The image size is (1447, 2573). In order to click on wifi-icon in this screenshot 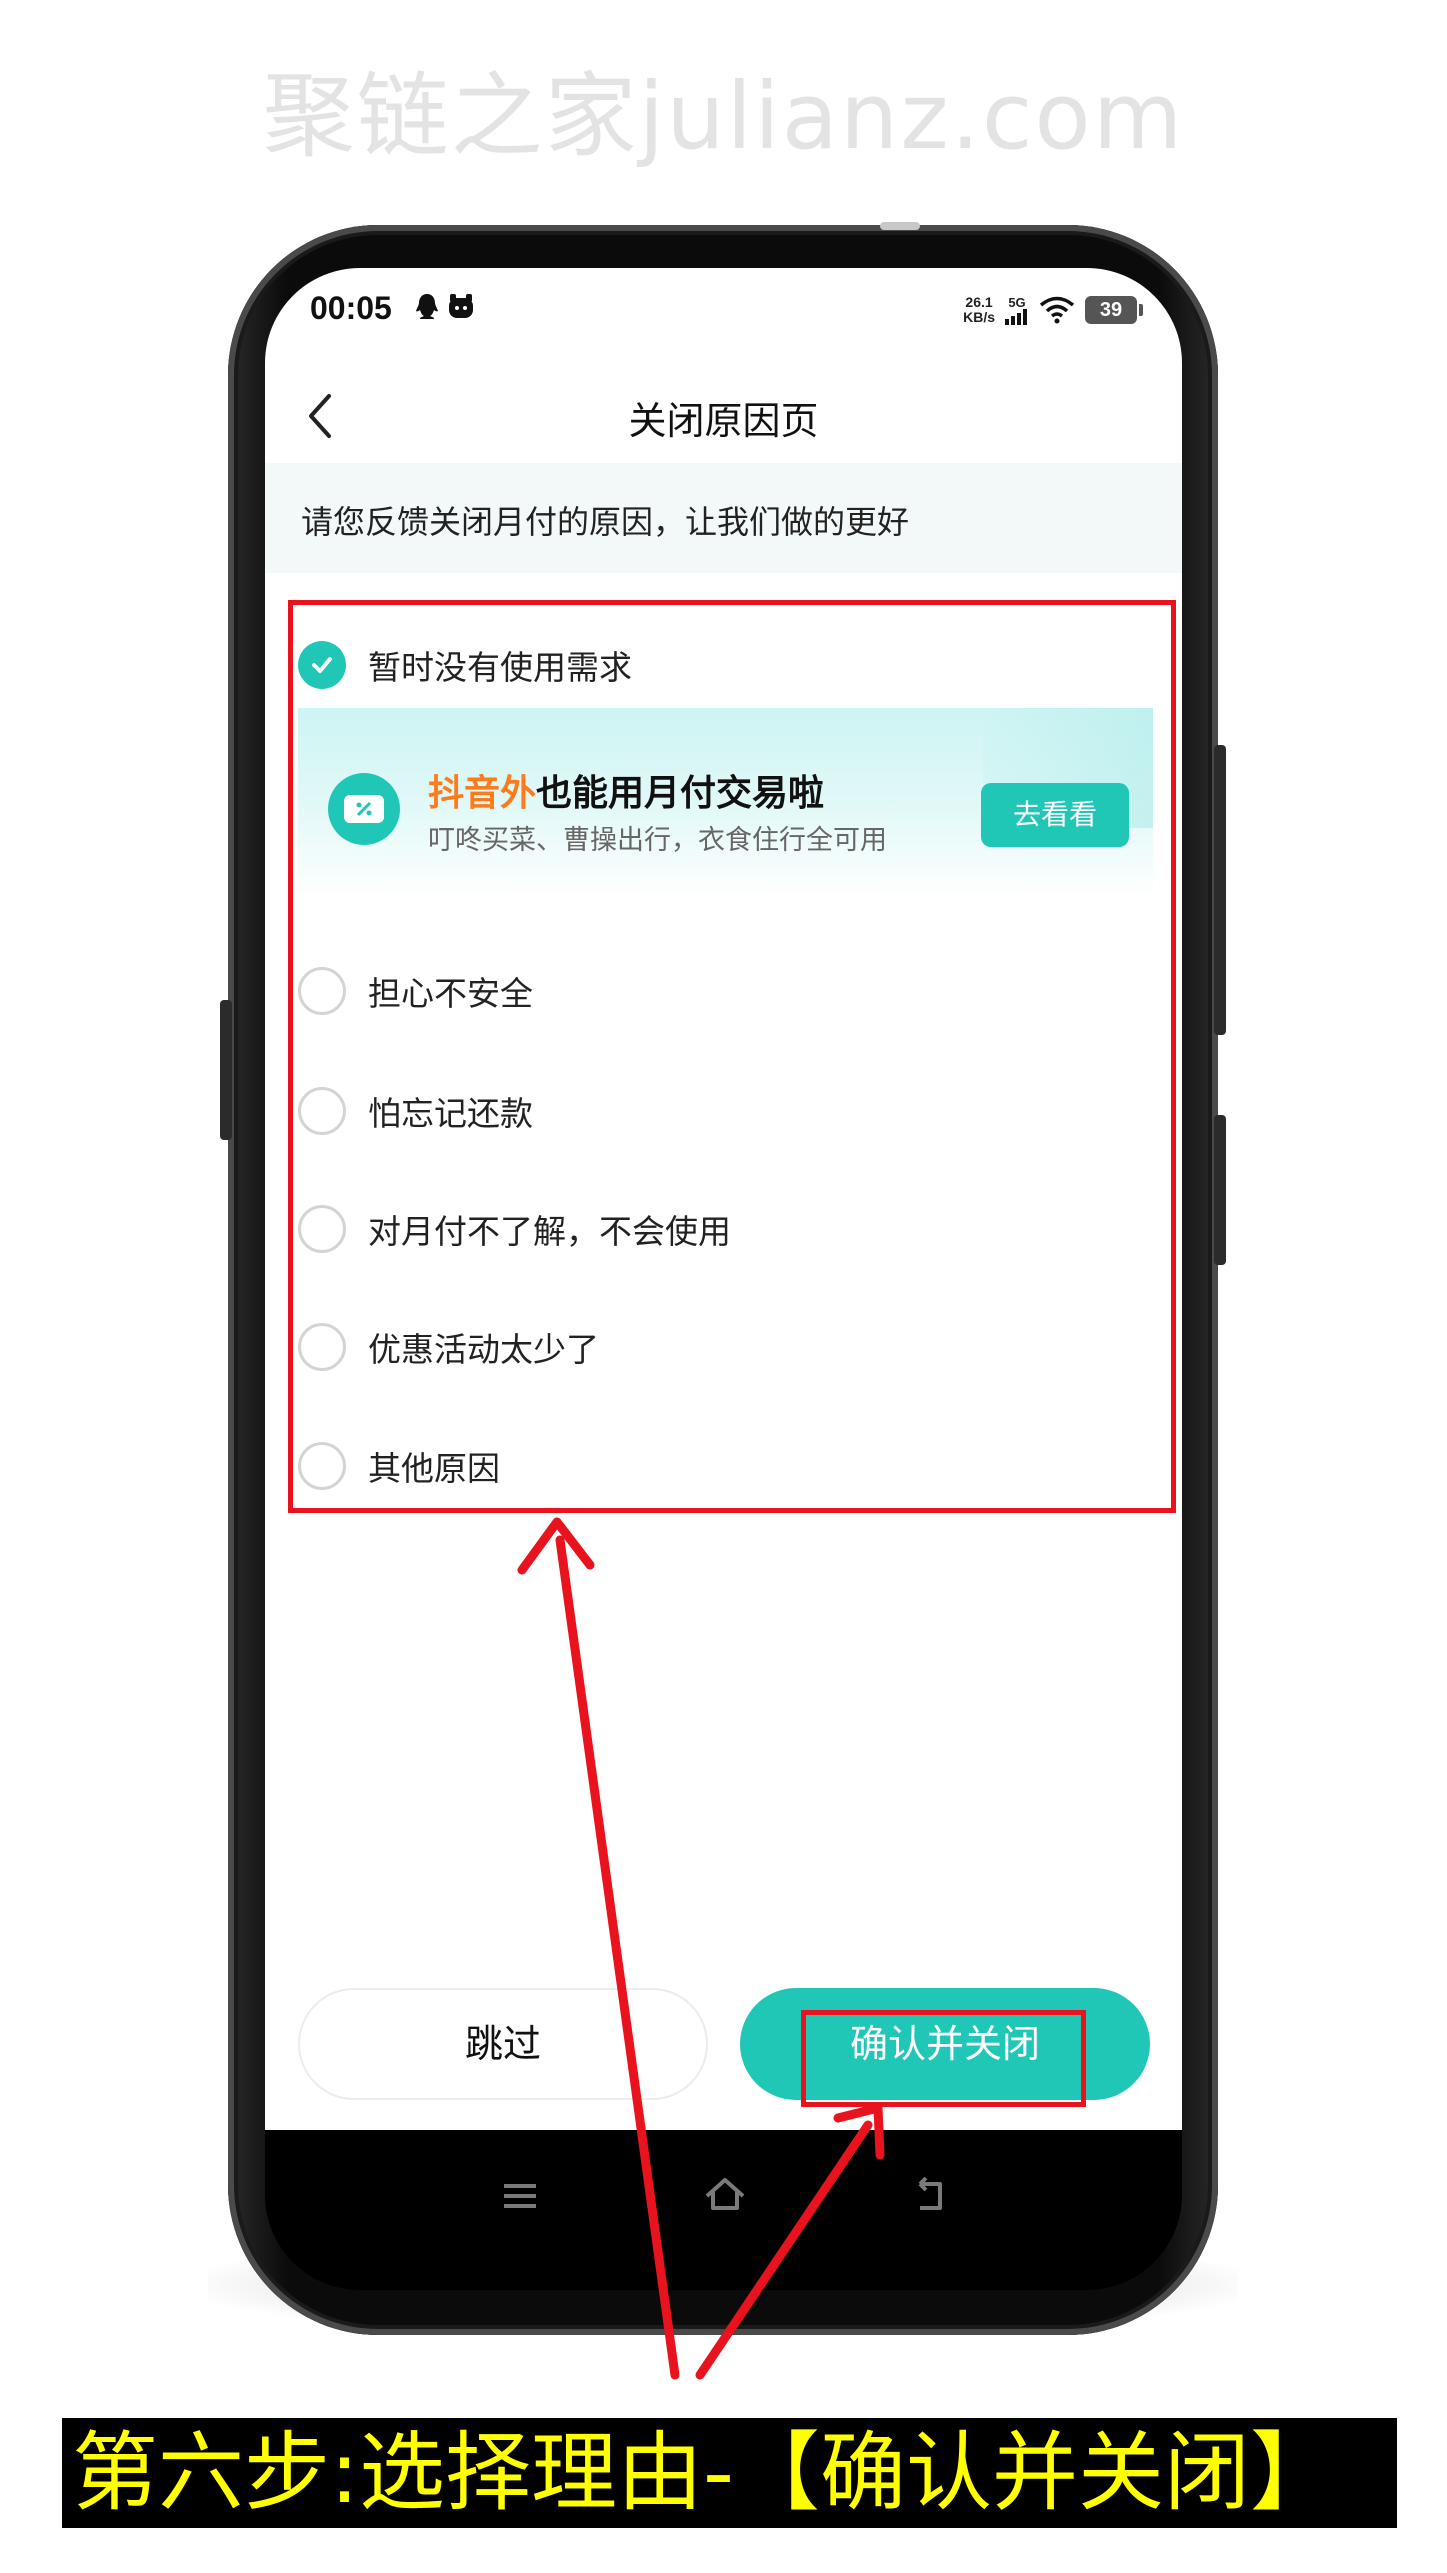, I will do `click(1057, 310)`.